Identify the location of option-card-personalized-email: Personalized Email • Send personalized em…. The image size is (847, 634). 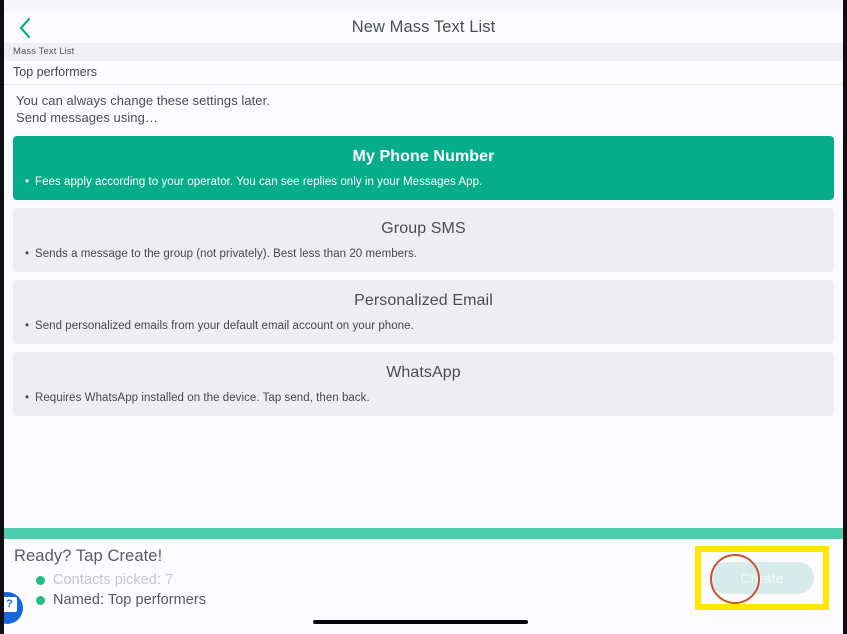
(423, 312).